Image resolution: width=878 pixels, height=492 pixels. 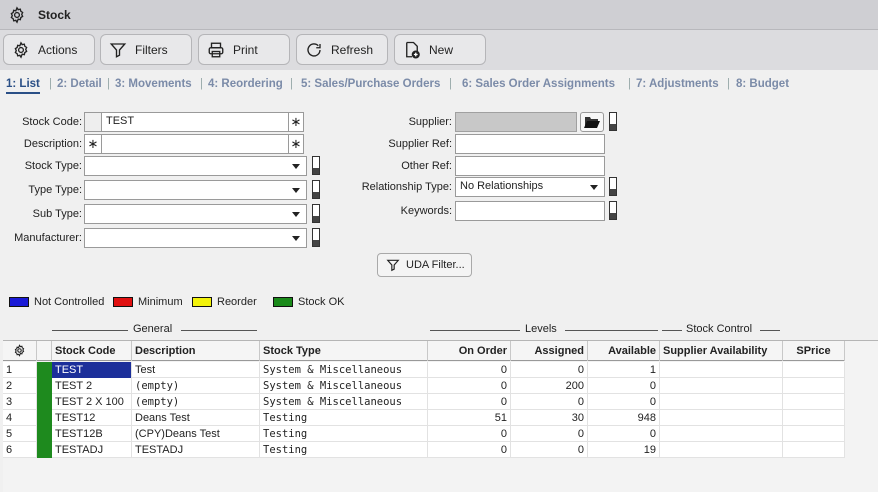 What do you see at coordinates (624, 370) in the screenshot?
I see `available-cell: 1` at bounding box center [624, 370].